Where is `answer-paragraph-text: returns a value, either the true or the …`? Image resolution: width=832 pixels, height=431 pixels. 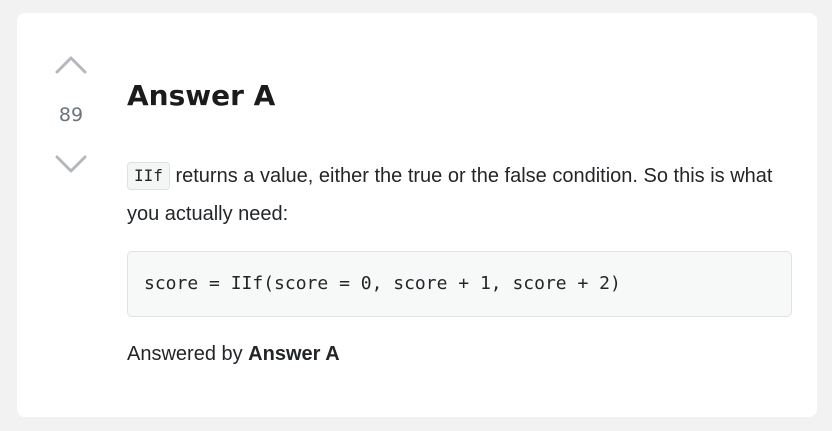 answer-paragraph-text: returns a value, either the true or the … is located at coordinates (450, 195).